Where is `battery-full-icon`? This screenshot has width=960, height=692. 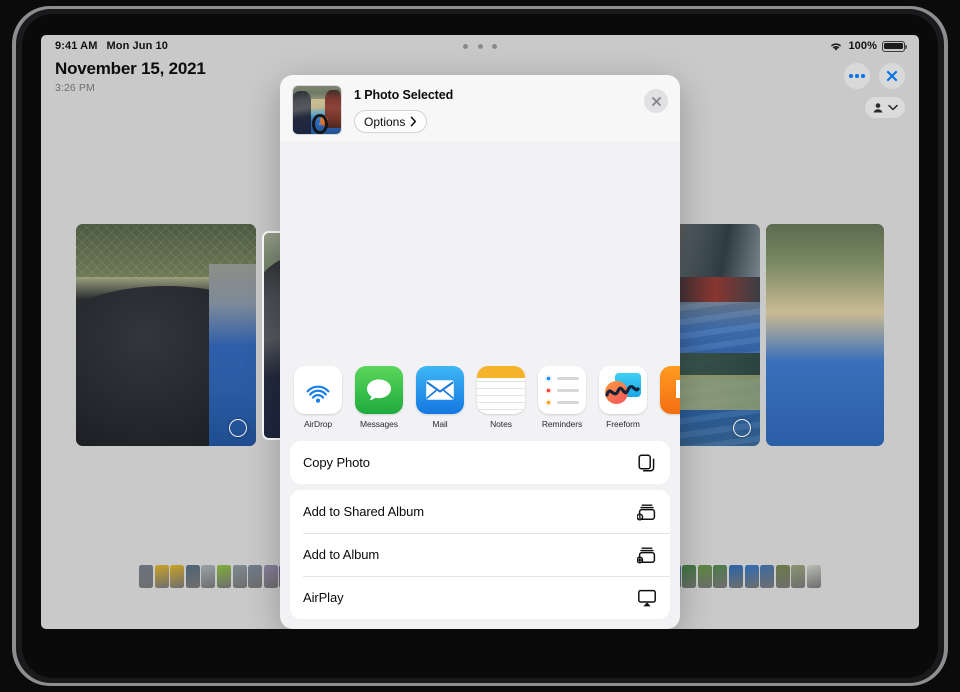 battery-full-icon is located at coordinates (895, 46).